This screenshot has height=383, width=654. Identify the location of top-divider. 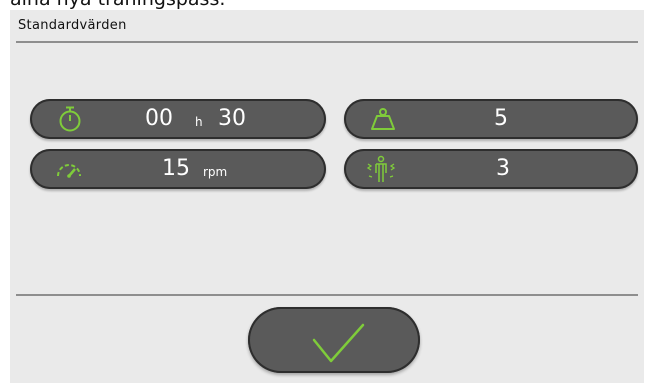
(327, 42).